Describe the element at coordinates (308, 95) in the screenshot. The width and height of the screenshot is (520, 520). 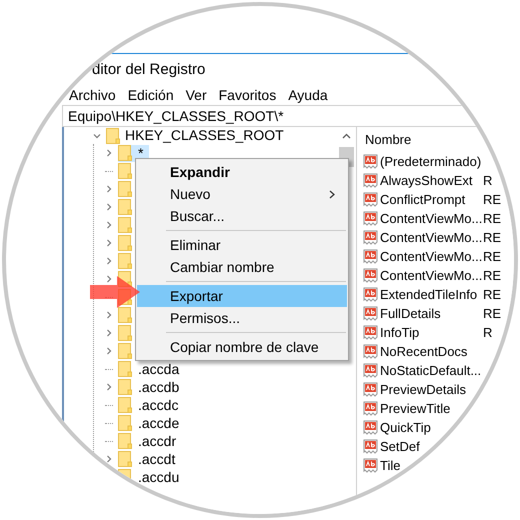
I see `menu-item: Ayuda` at that location.